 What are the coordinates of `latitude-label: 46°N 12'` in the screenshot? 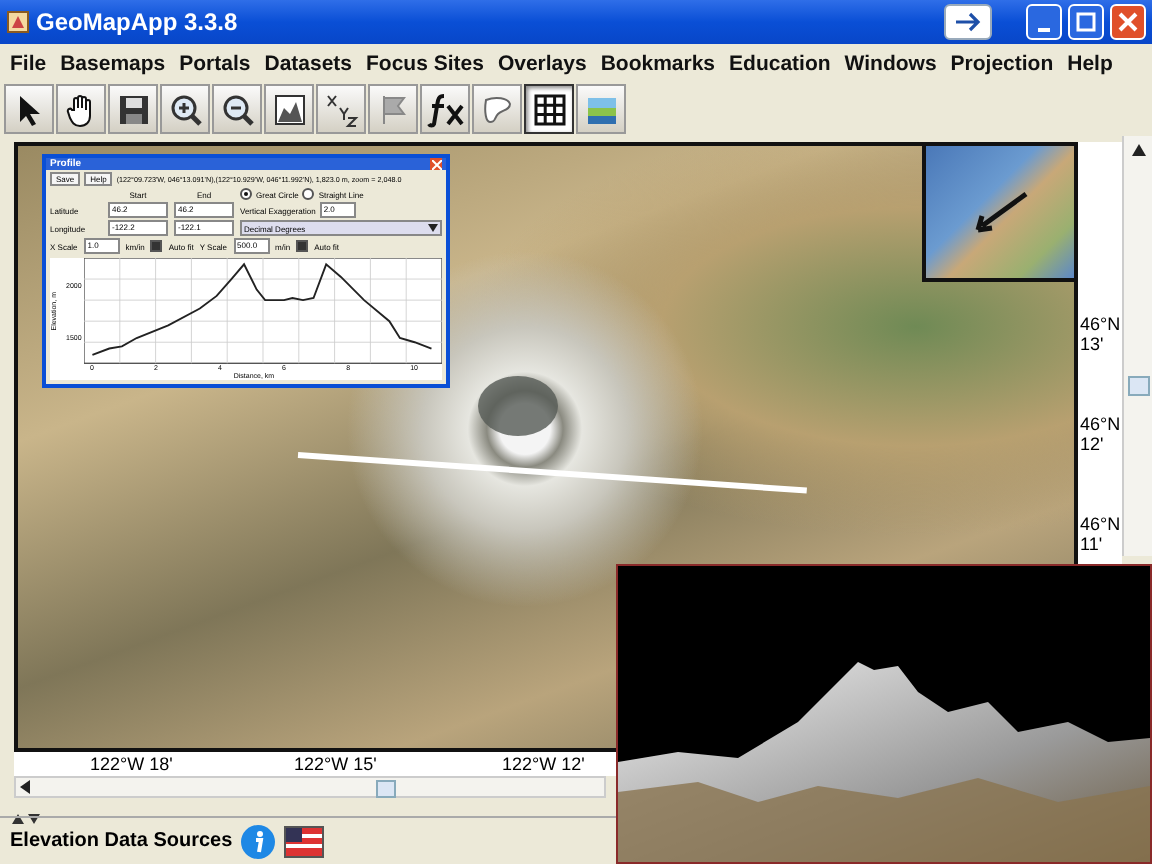 It's located at (1100, 434).